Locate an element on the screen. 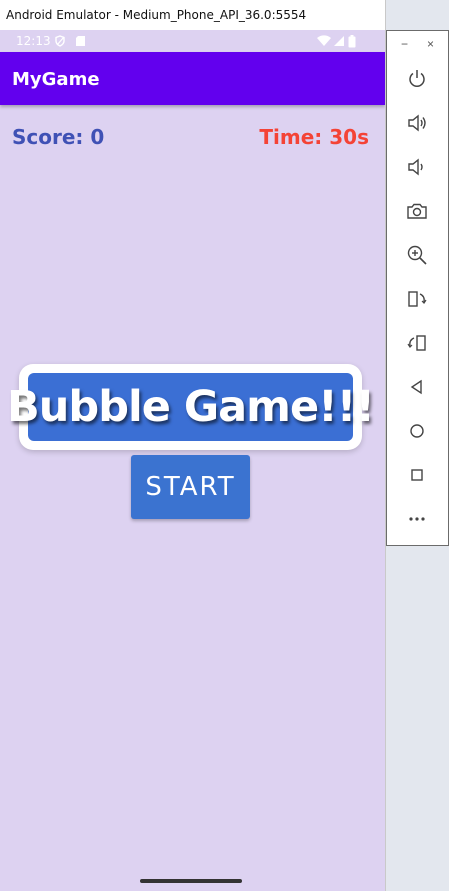 The image size is (449, 891). shield-icon is located at coordinates (60, 42).